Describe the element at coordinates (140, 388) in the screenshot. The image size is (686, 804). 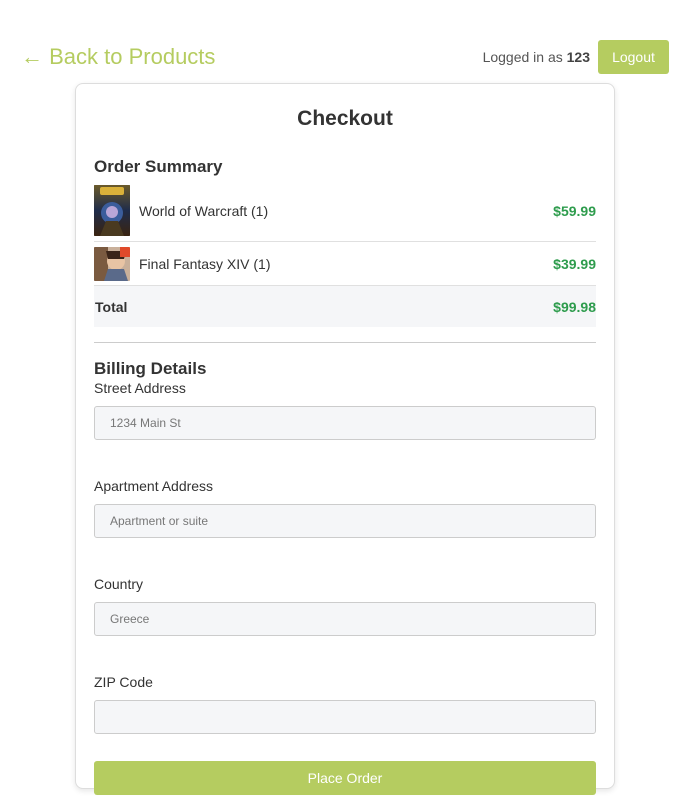
I see `street-address-label: Street Address` at that location.